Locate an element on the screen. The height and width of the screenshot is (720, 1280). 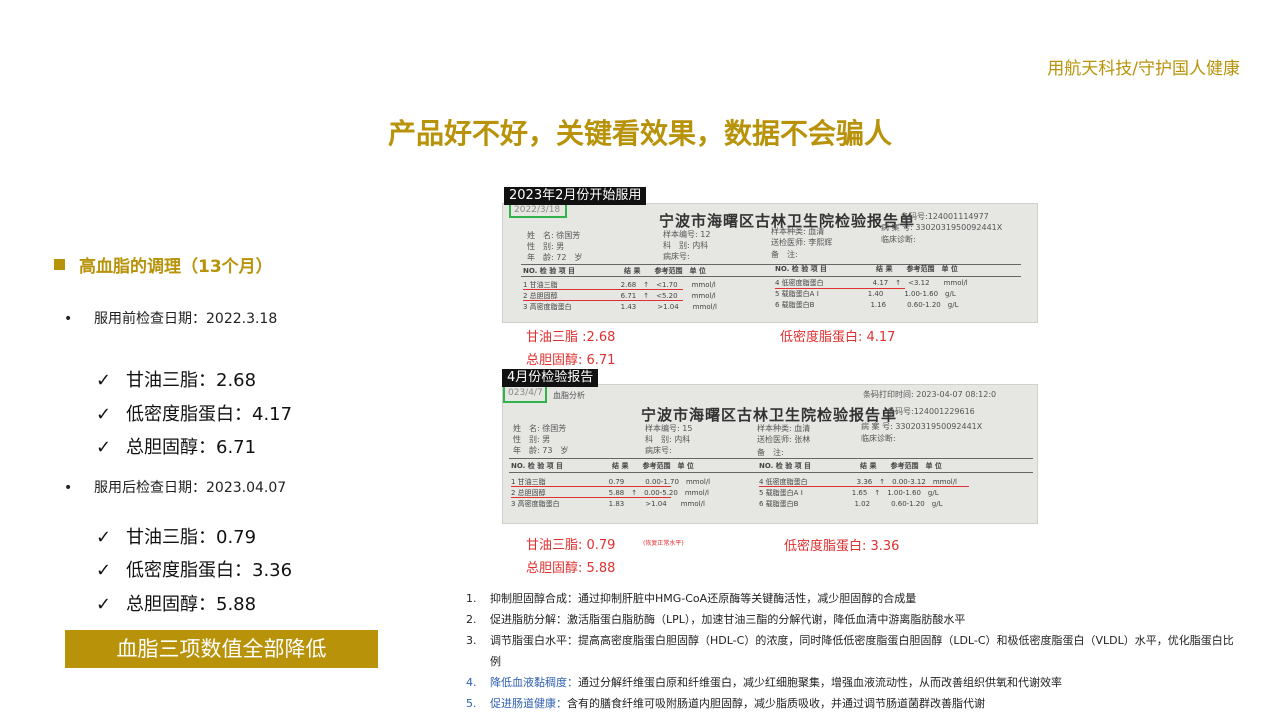
after-item: ✓ 低密度脂蛋白：3.36 is located at coordinates (194, 569).